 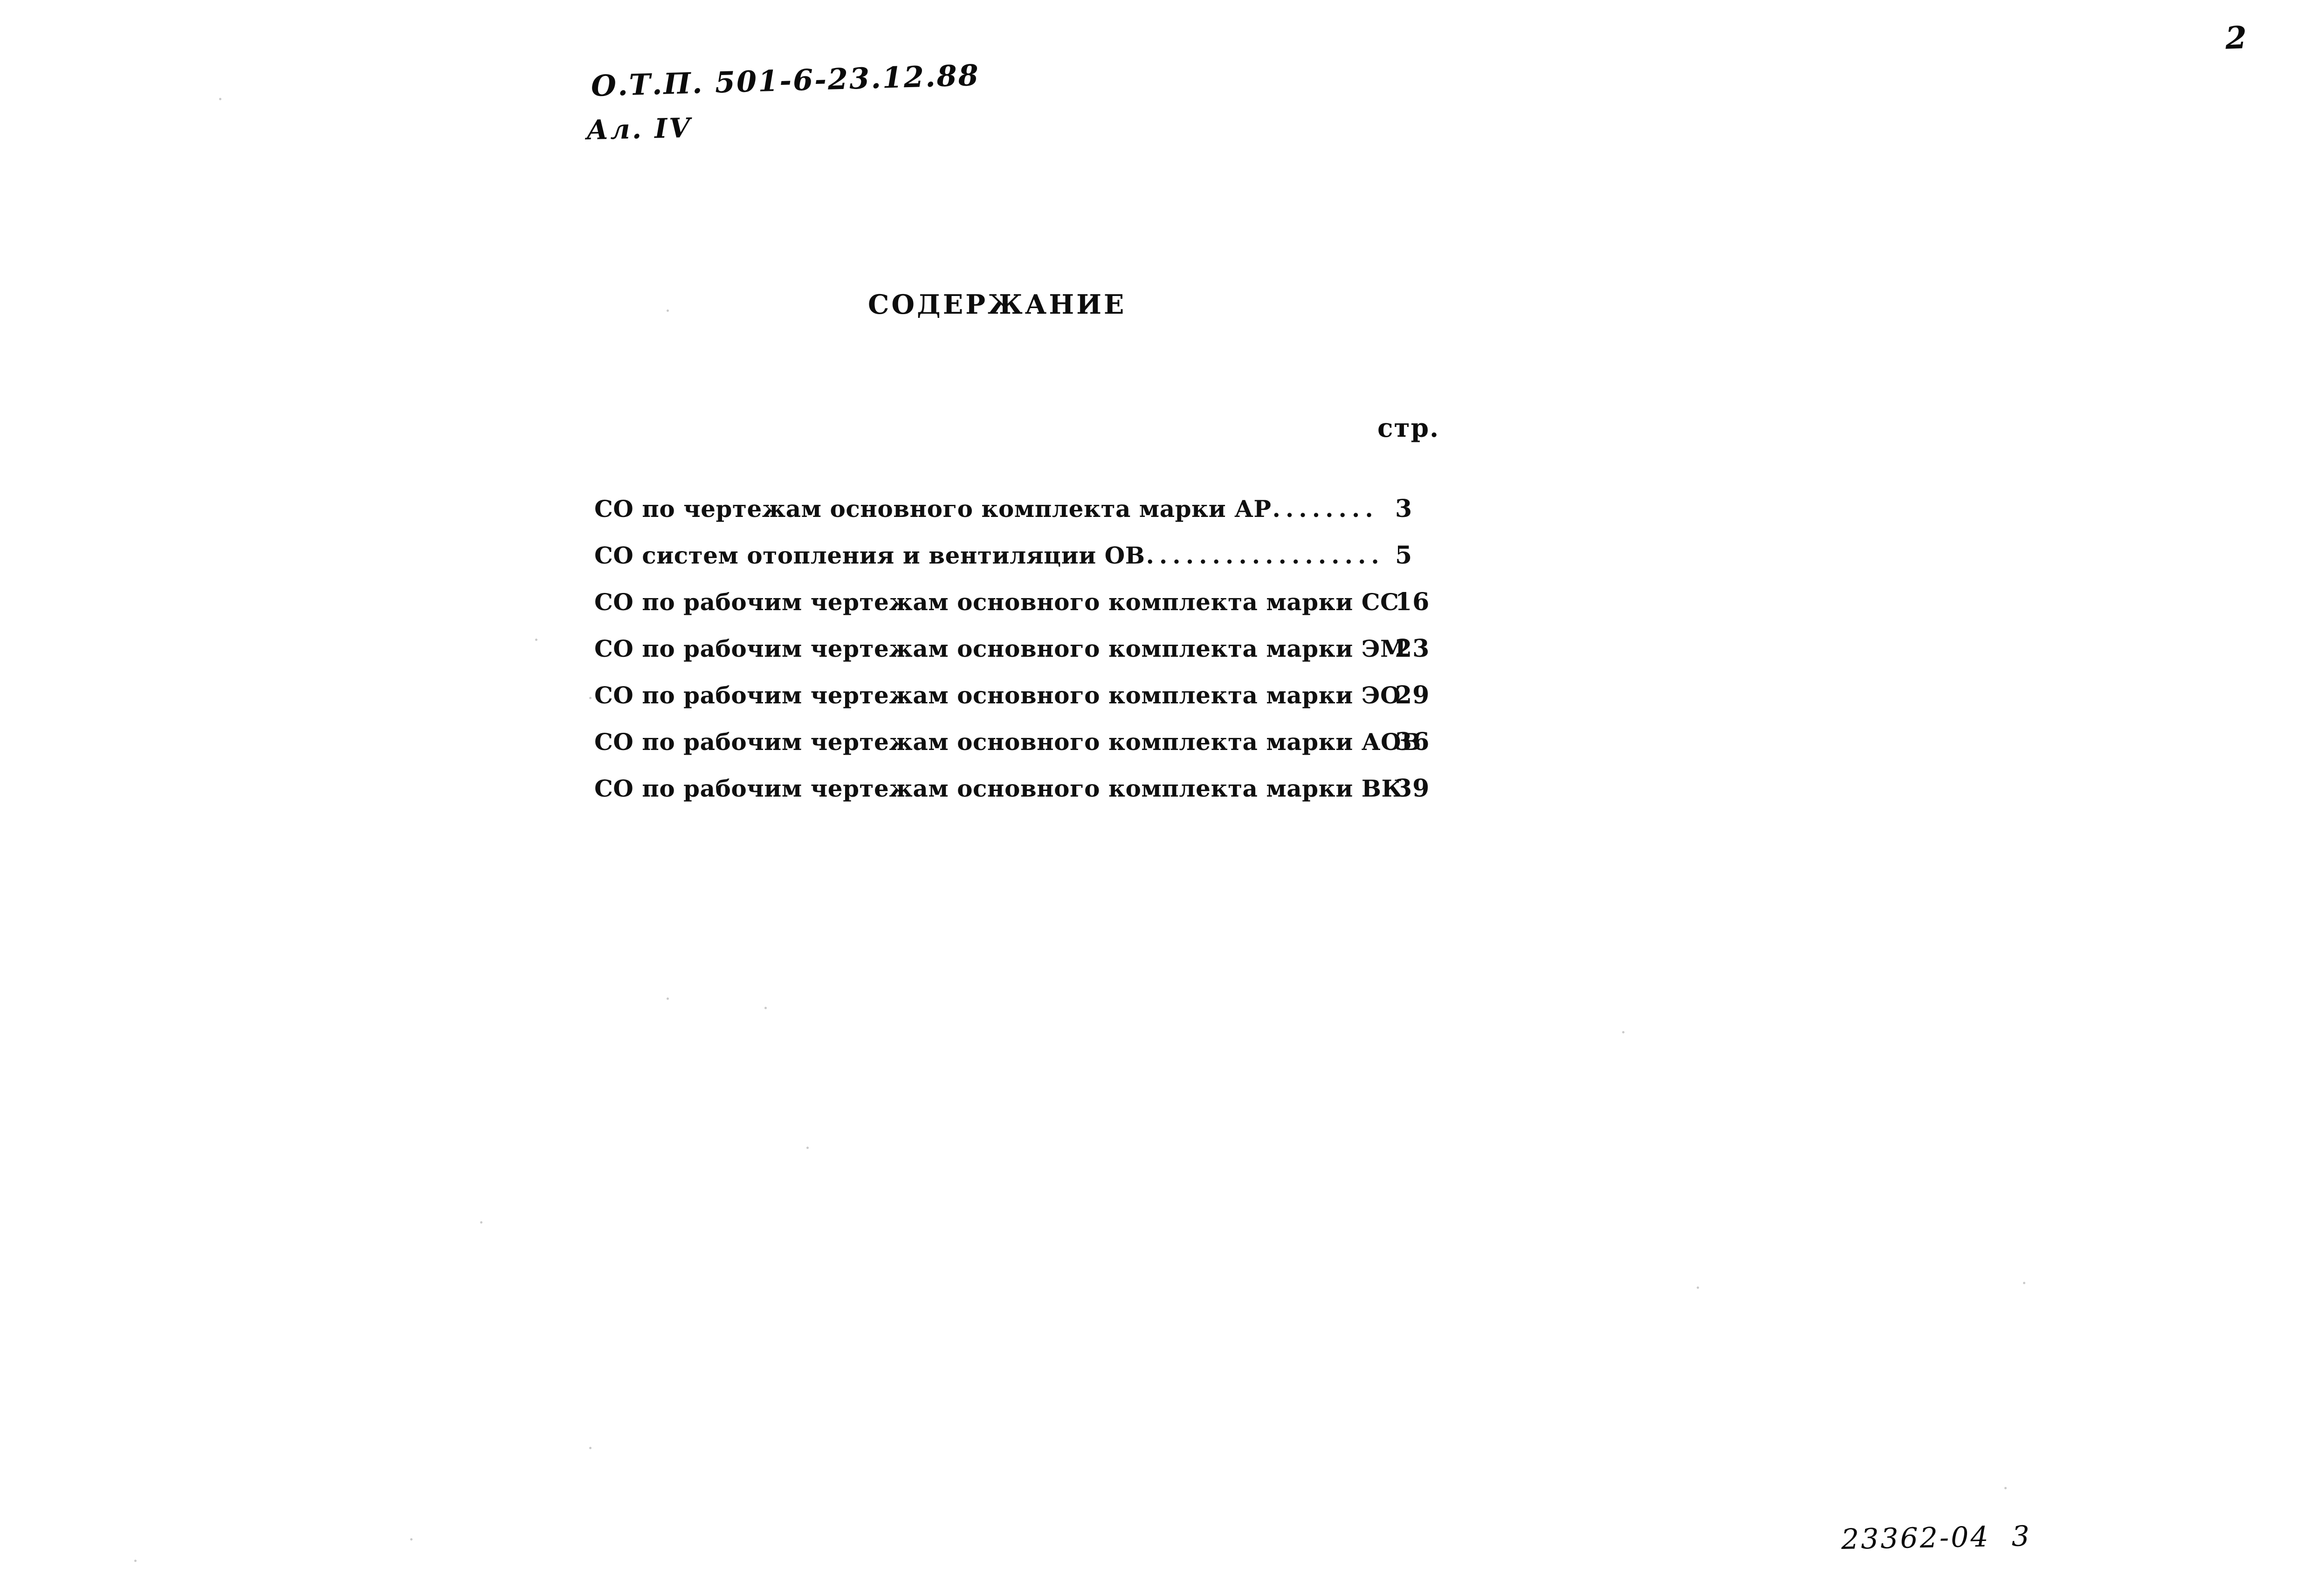 What do you see at coordinates (869, 555) in the screenshot?
I see `toc-entry-label: СО систем отопления и вентиляции ОВ` at bounding box center [869, 555].